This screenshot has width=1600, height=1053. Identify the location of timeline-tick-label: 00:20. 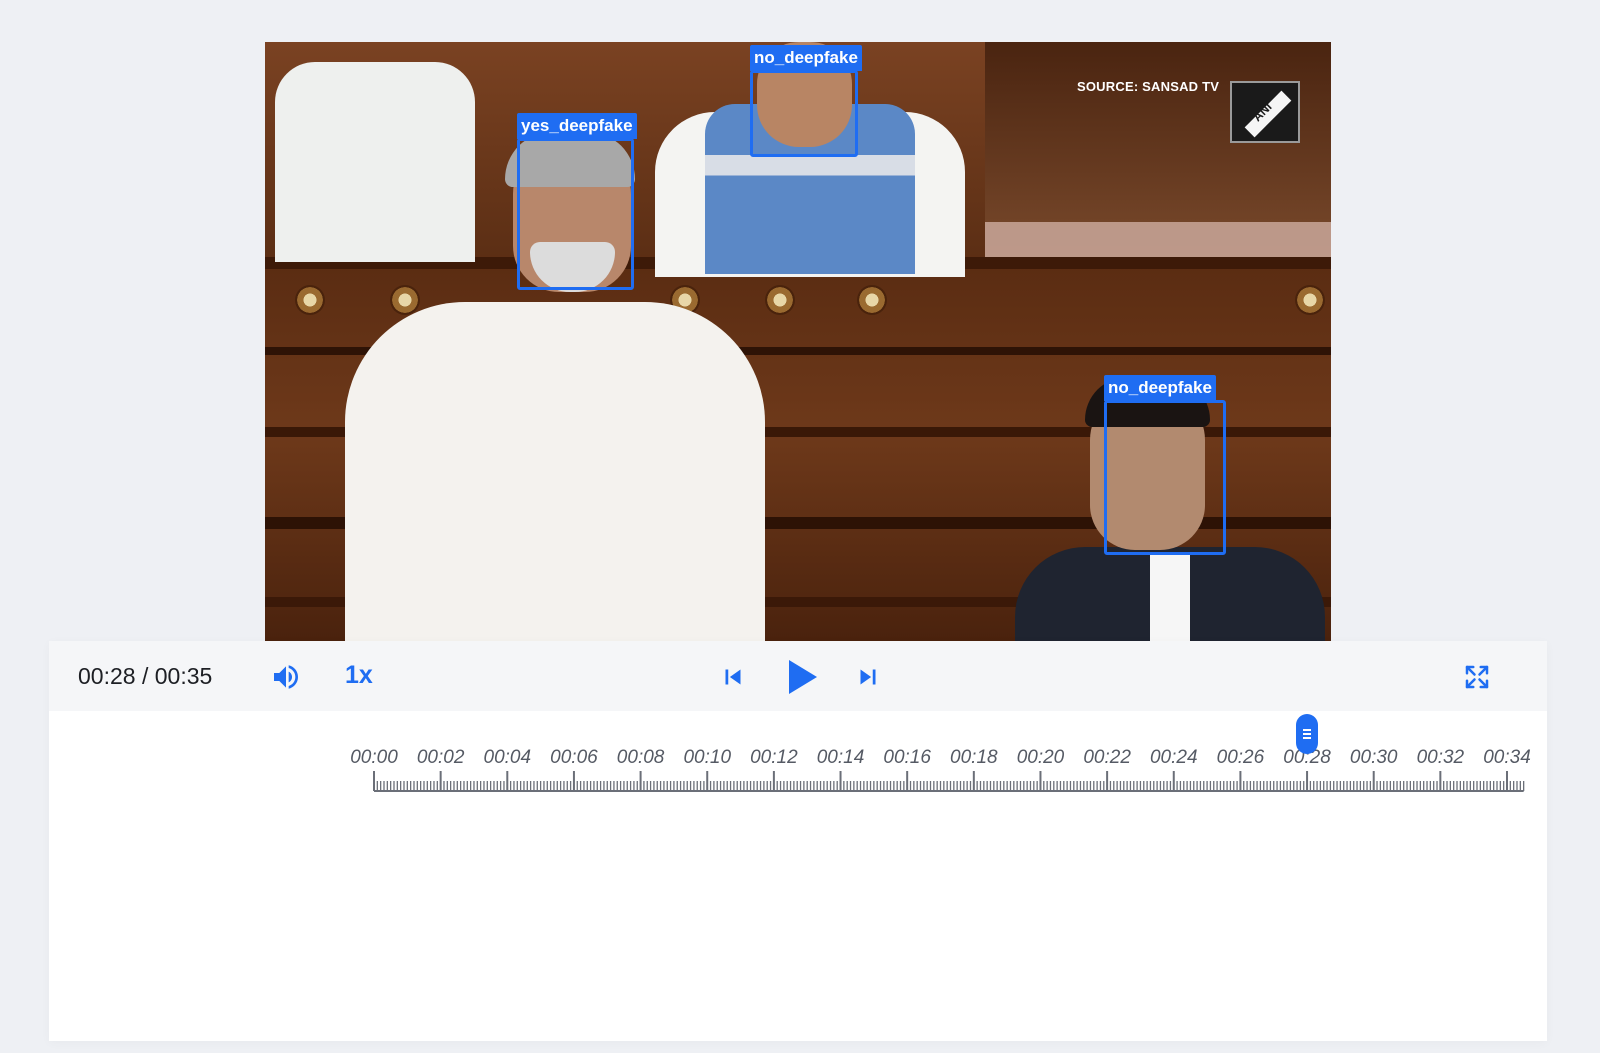
(1040, 757).